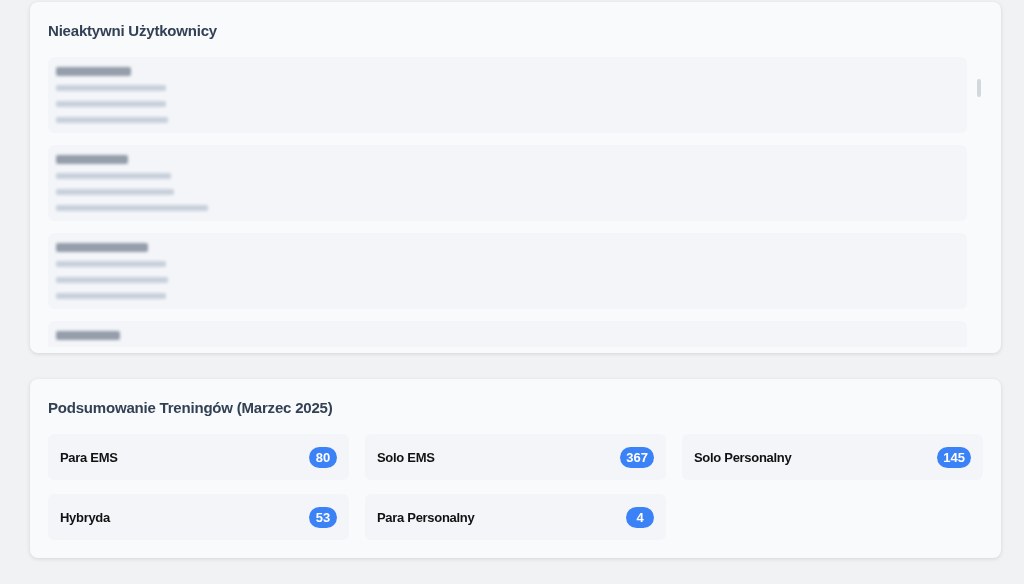 This screenshot has height=584, width=1024. I want to click on card-title: Nieaktywni Użytkownicy, so click(133, 30).